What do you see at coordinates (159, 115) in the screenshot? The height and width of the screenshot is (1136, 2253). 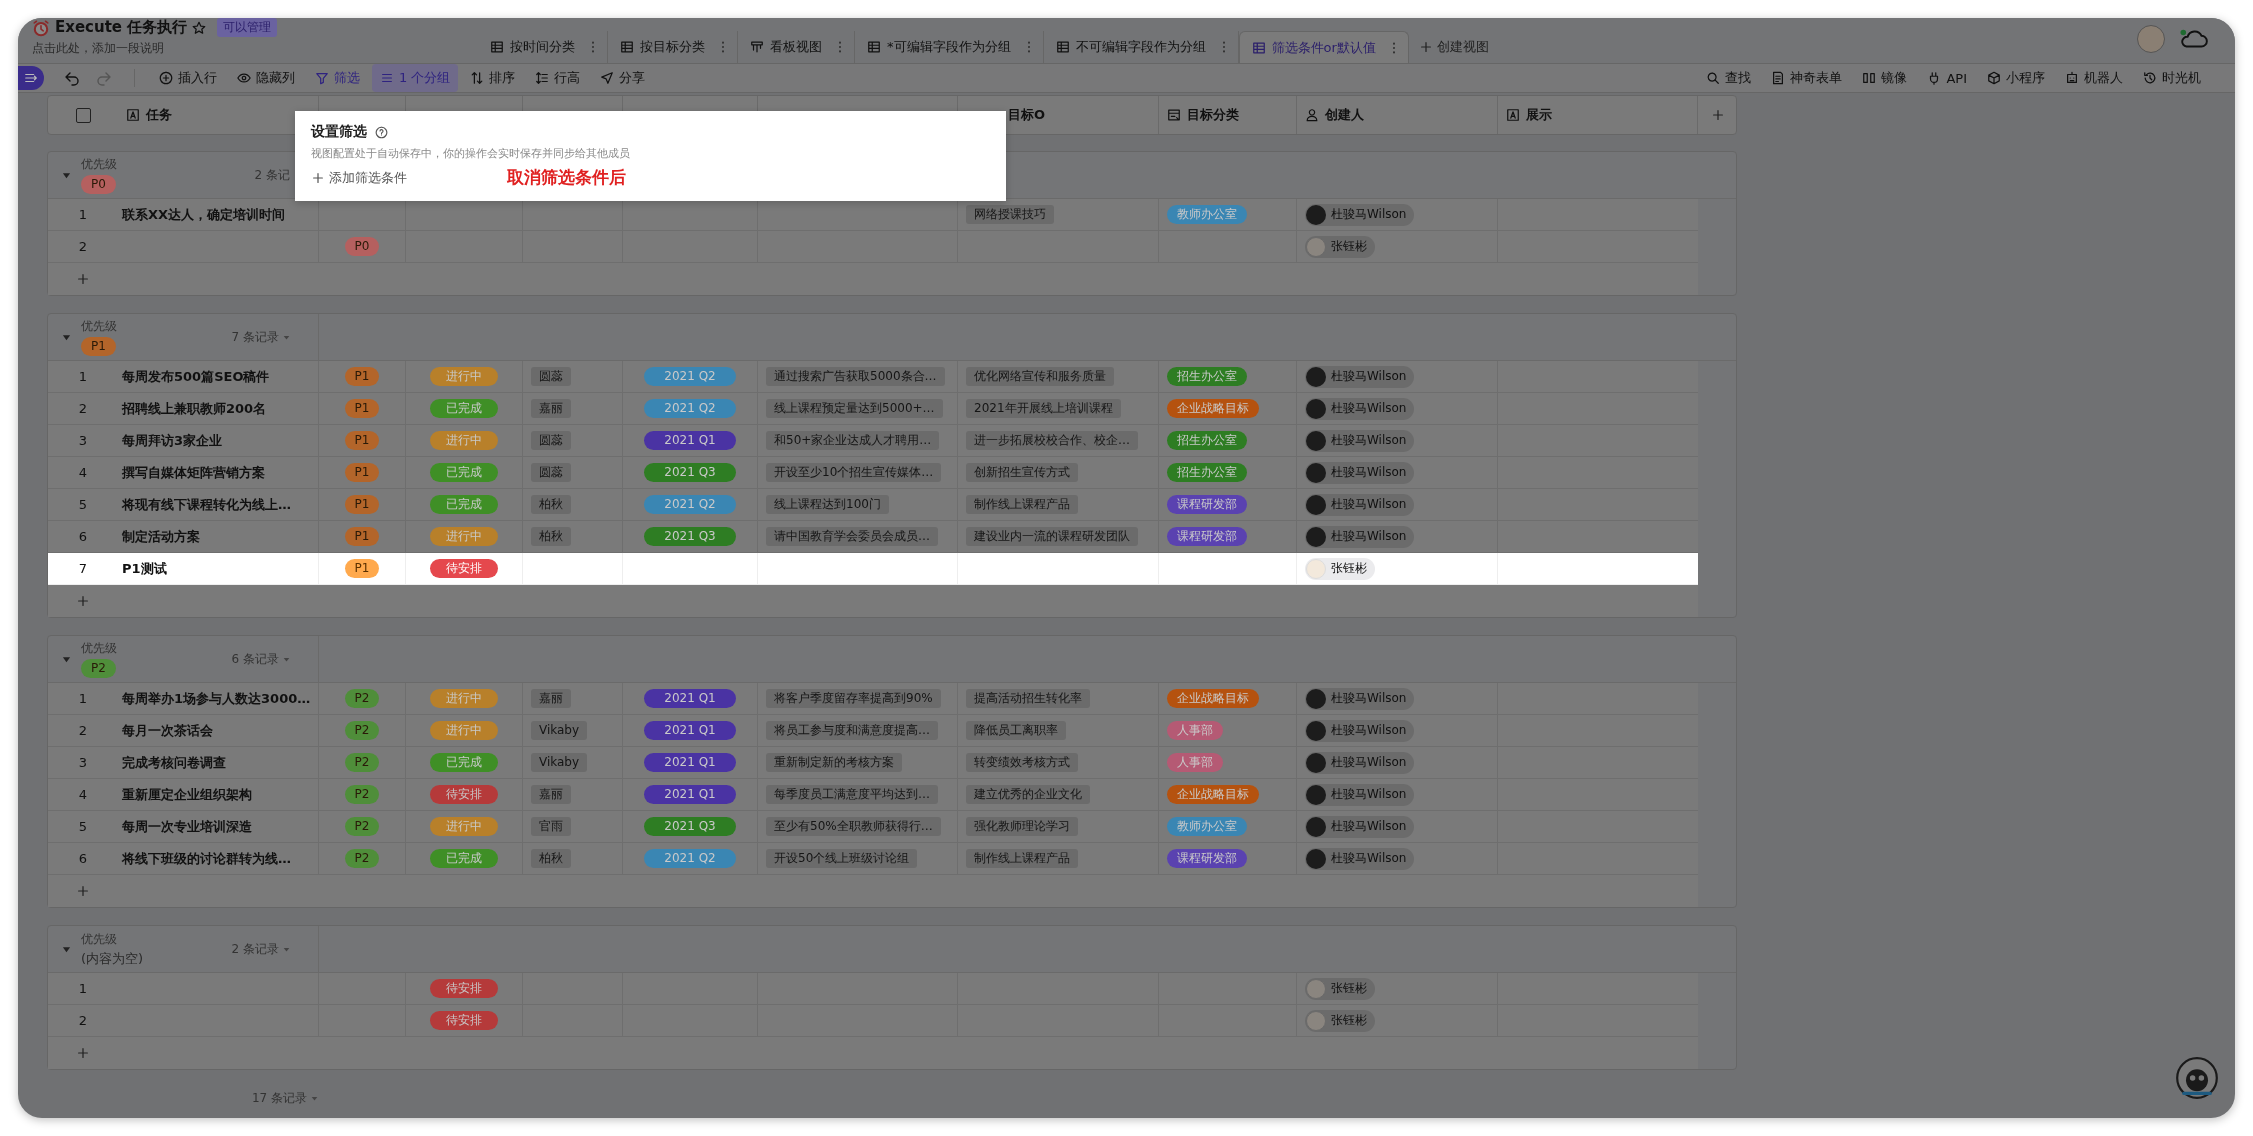 I see `column-header: 任务` at bounding box center [159, 115].